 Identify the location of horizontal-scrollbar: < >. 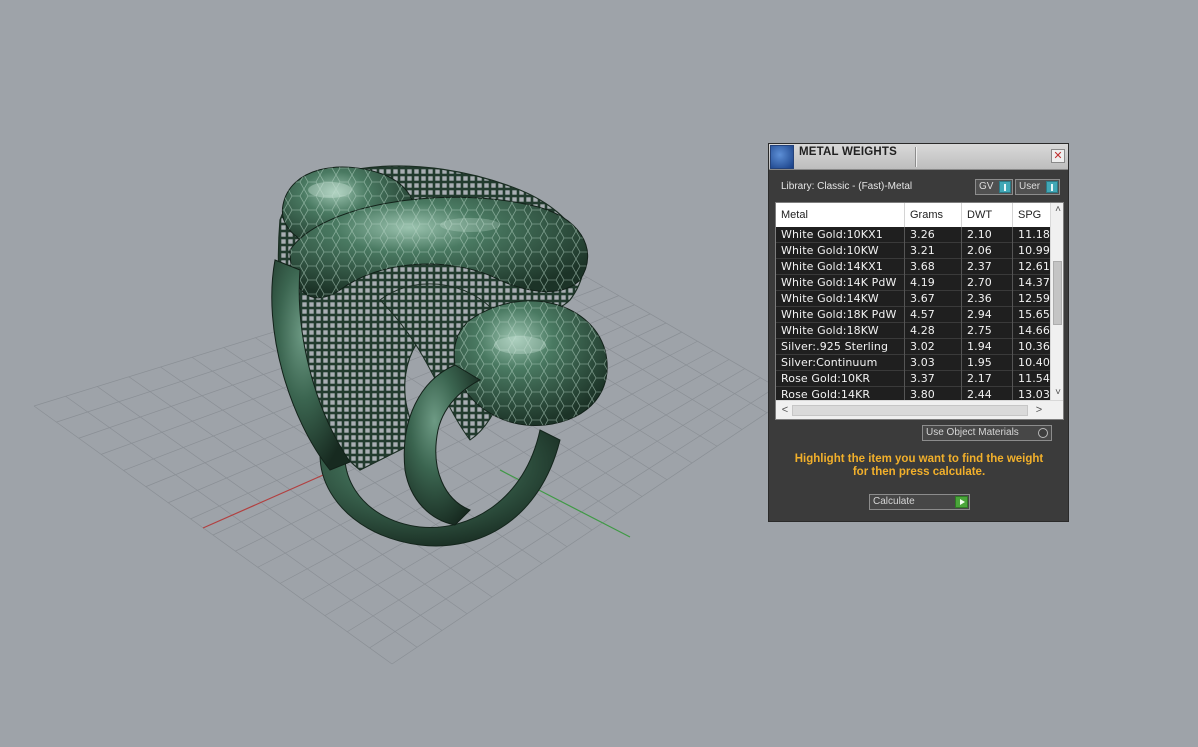
(919, 409).